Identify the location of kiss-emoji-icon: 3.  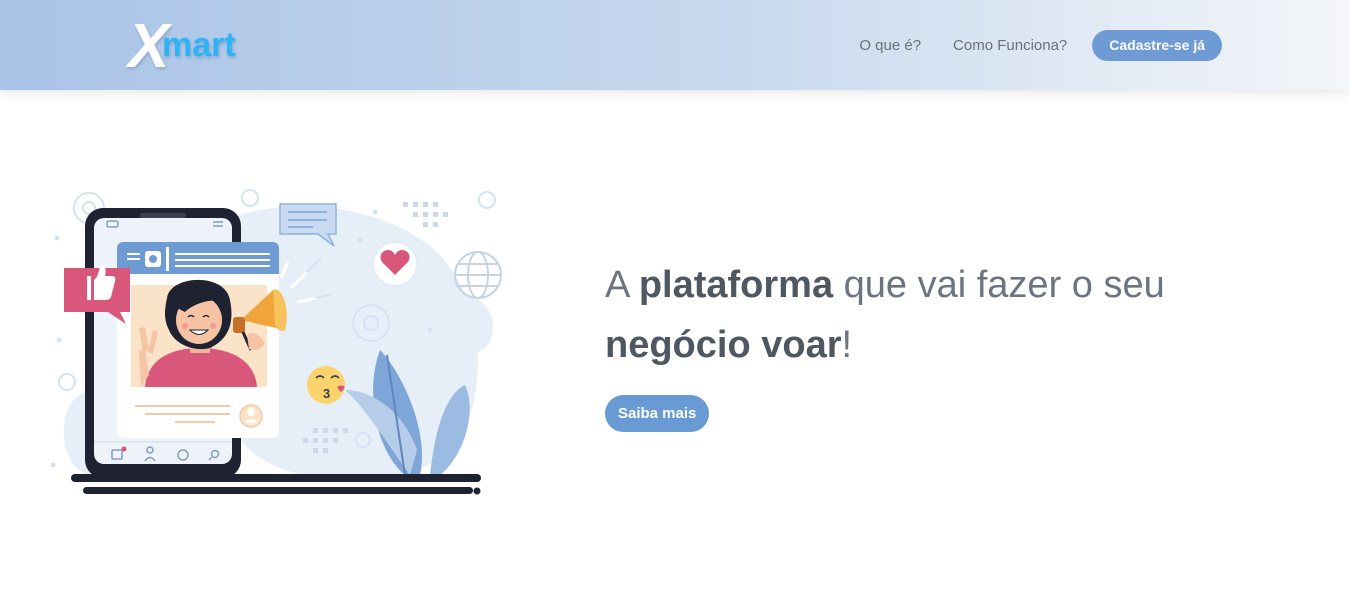
(326, 385).